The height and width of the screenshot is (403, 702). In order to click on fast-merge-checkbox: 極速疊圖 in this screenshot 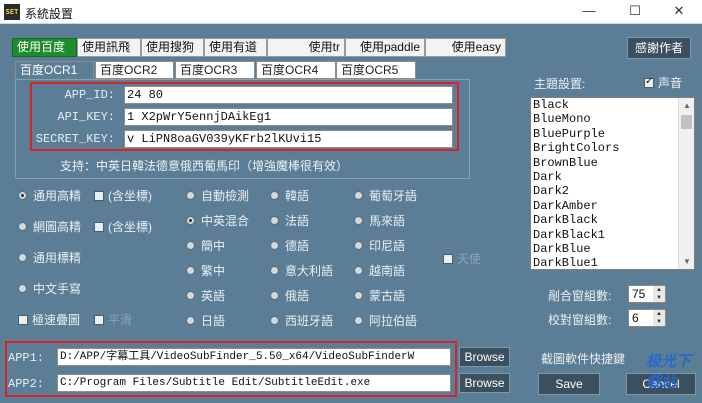, I will do `click(49, 319)`.